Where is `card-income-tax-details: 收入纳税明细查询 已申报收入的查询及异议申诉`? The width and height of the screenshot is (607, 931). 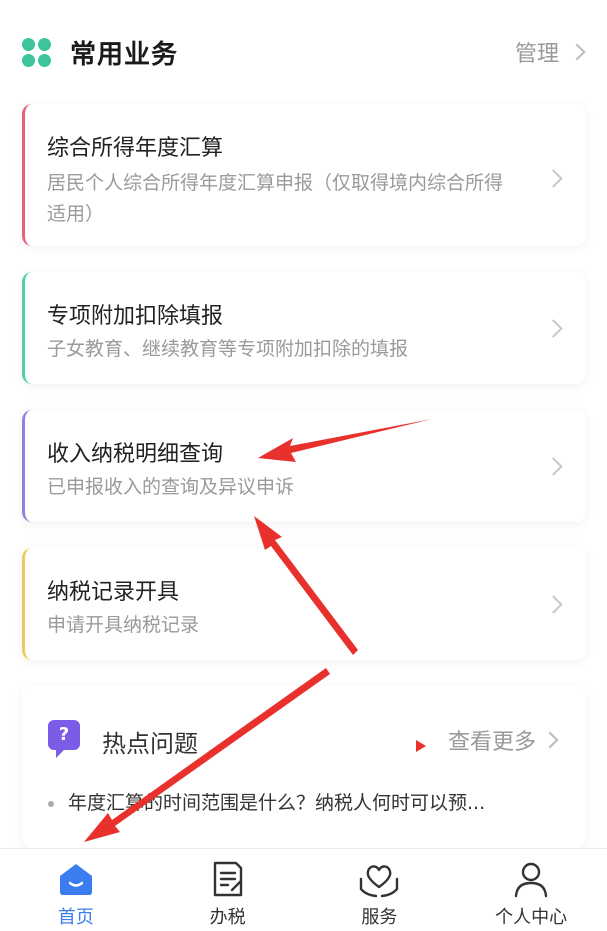
card-income-tax-details: 收入纳税明细查询 已申报收入的查询及异议申诉 is located at coordinates (304, 466).